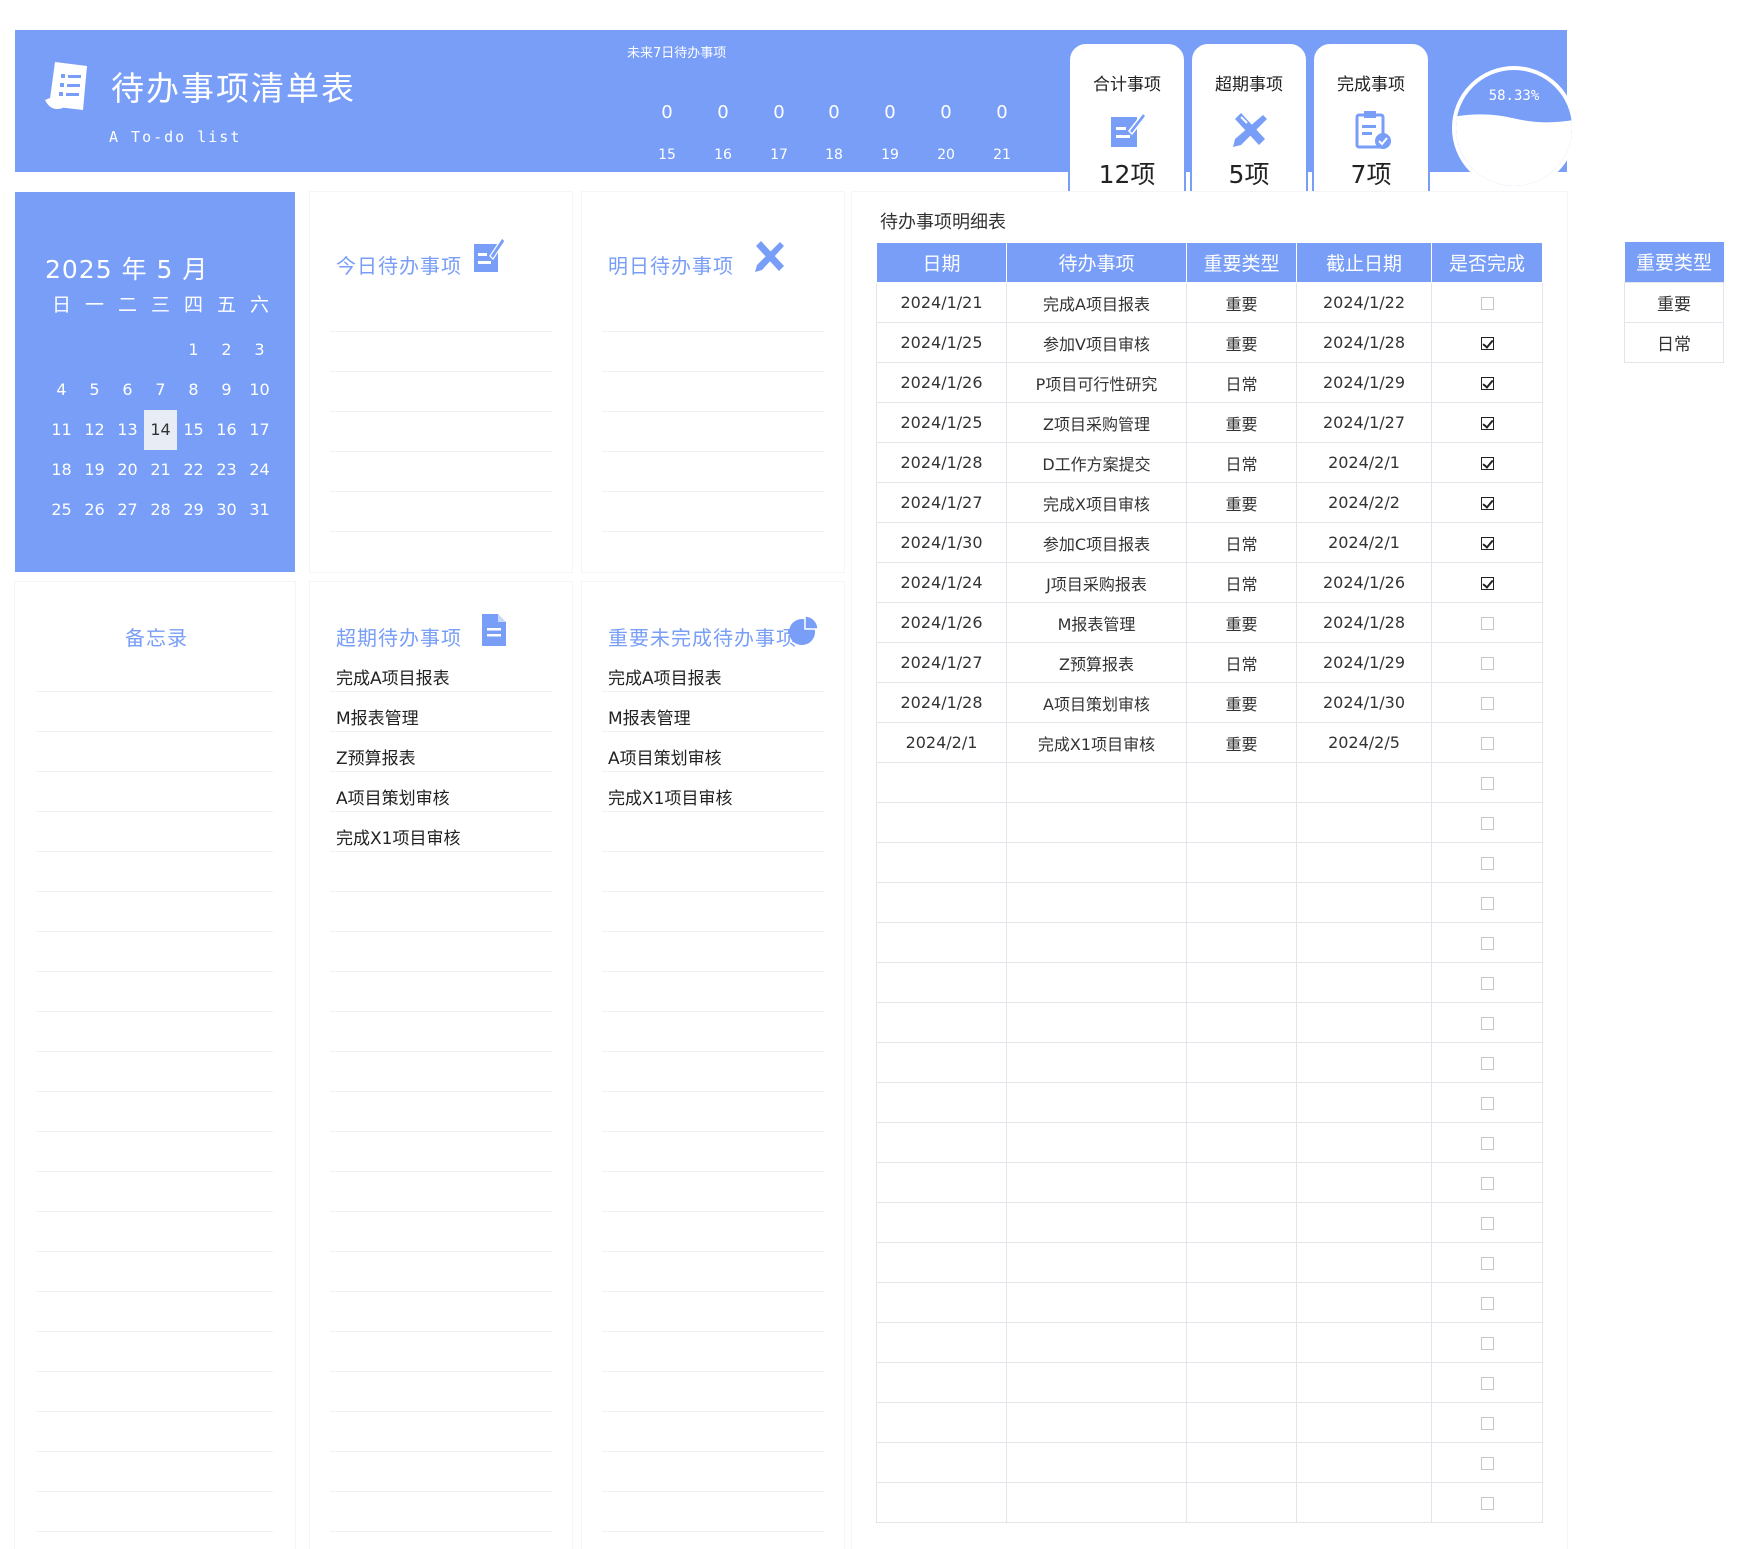 The height and width of the screenshot is (1549, 1739). What do you see at coordinates (127, 390) in the screenshot?
I see `calendar-day: 6` at bounding box center [127, 390].